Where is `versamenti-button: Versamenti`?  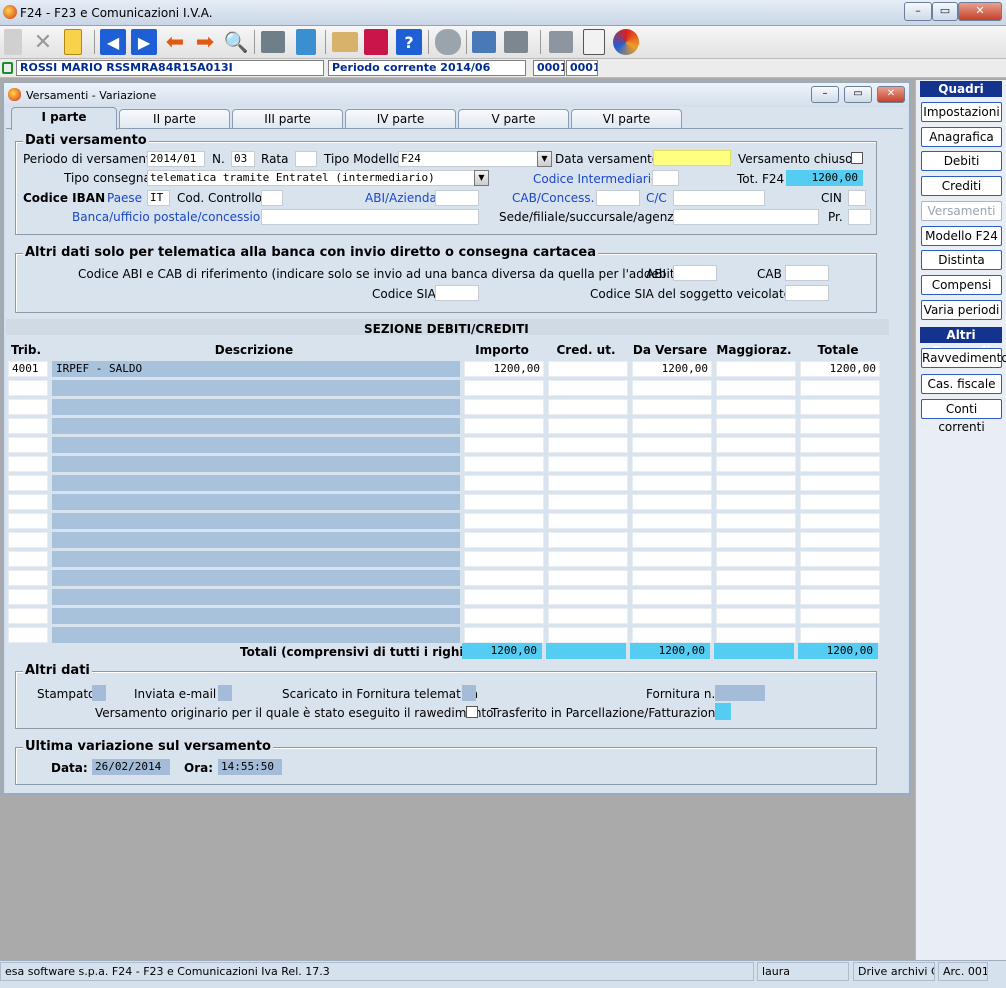
versamenti-button: Versamenti is located at coordinates (961, 211).